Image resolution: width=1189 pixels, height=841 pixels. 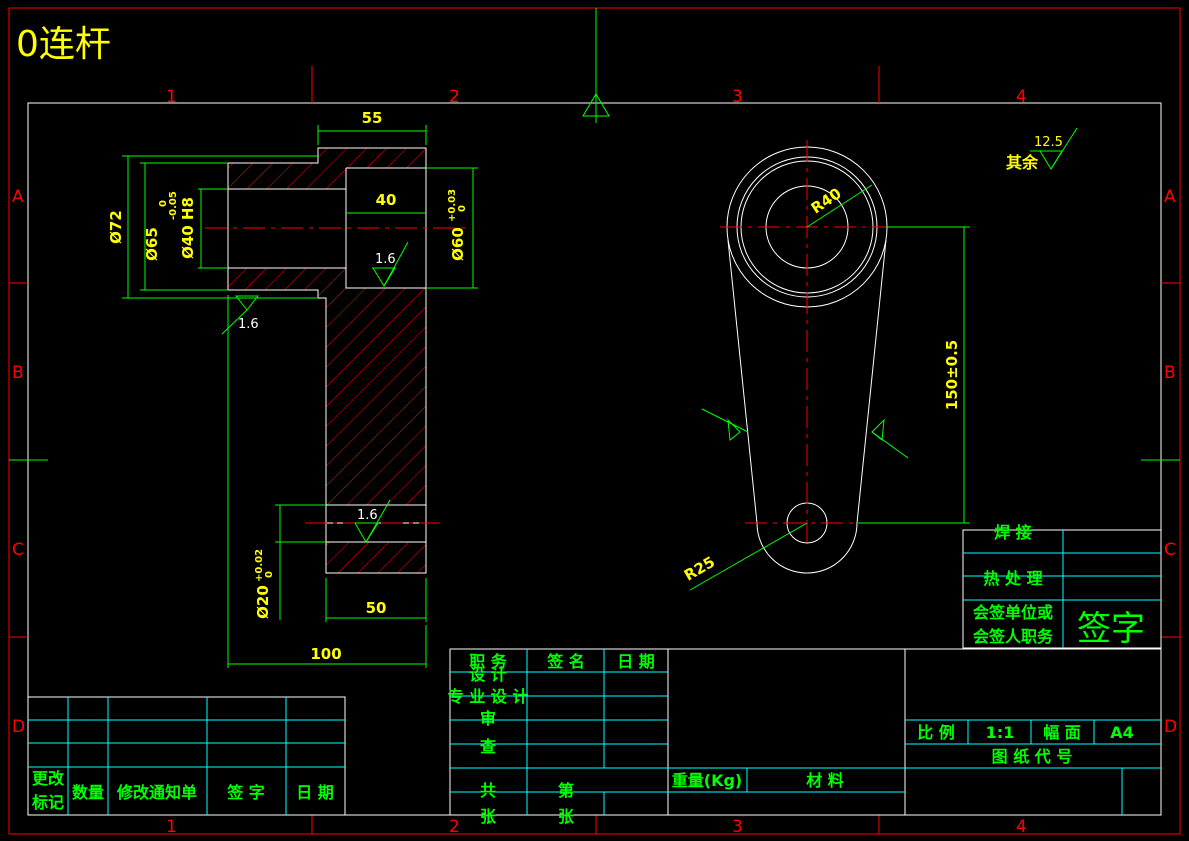 I want to click on side-table-heat-treatment: 热 处 理, so click(x=1012, y=578).